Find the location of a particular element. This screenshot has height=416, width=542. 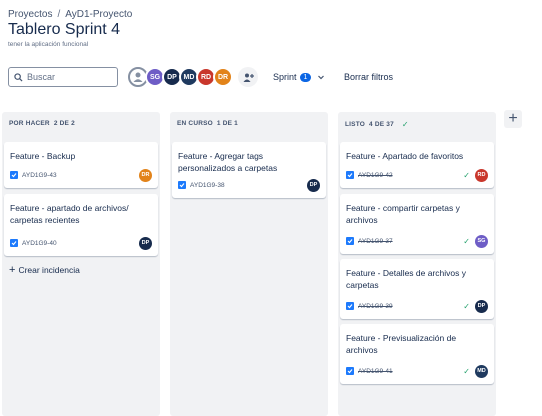

issue-footer: AYD1G9-42 ✓ RD is located at coordinates (417, 175).